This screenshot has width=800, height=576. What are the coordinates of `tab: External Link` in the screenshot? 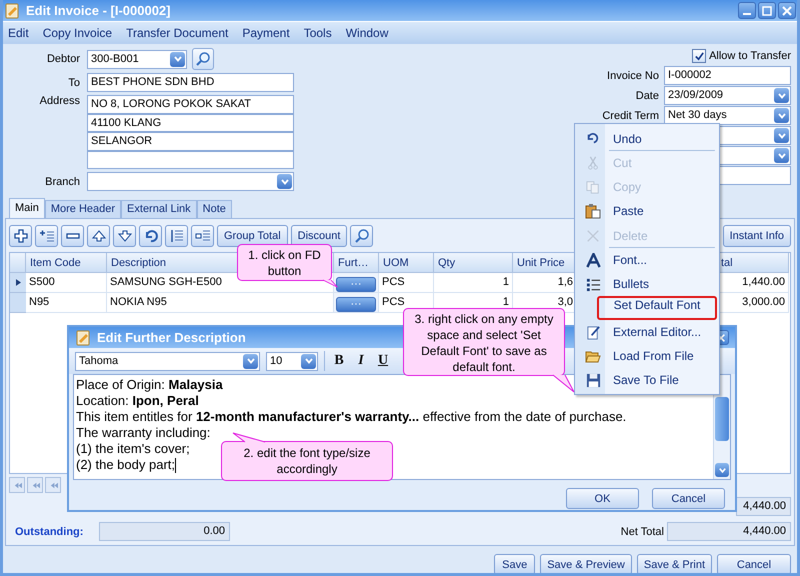 It's located at (159, 209).